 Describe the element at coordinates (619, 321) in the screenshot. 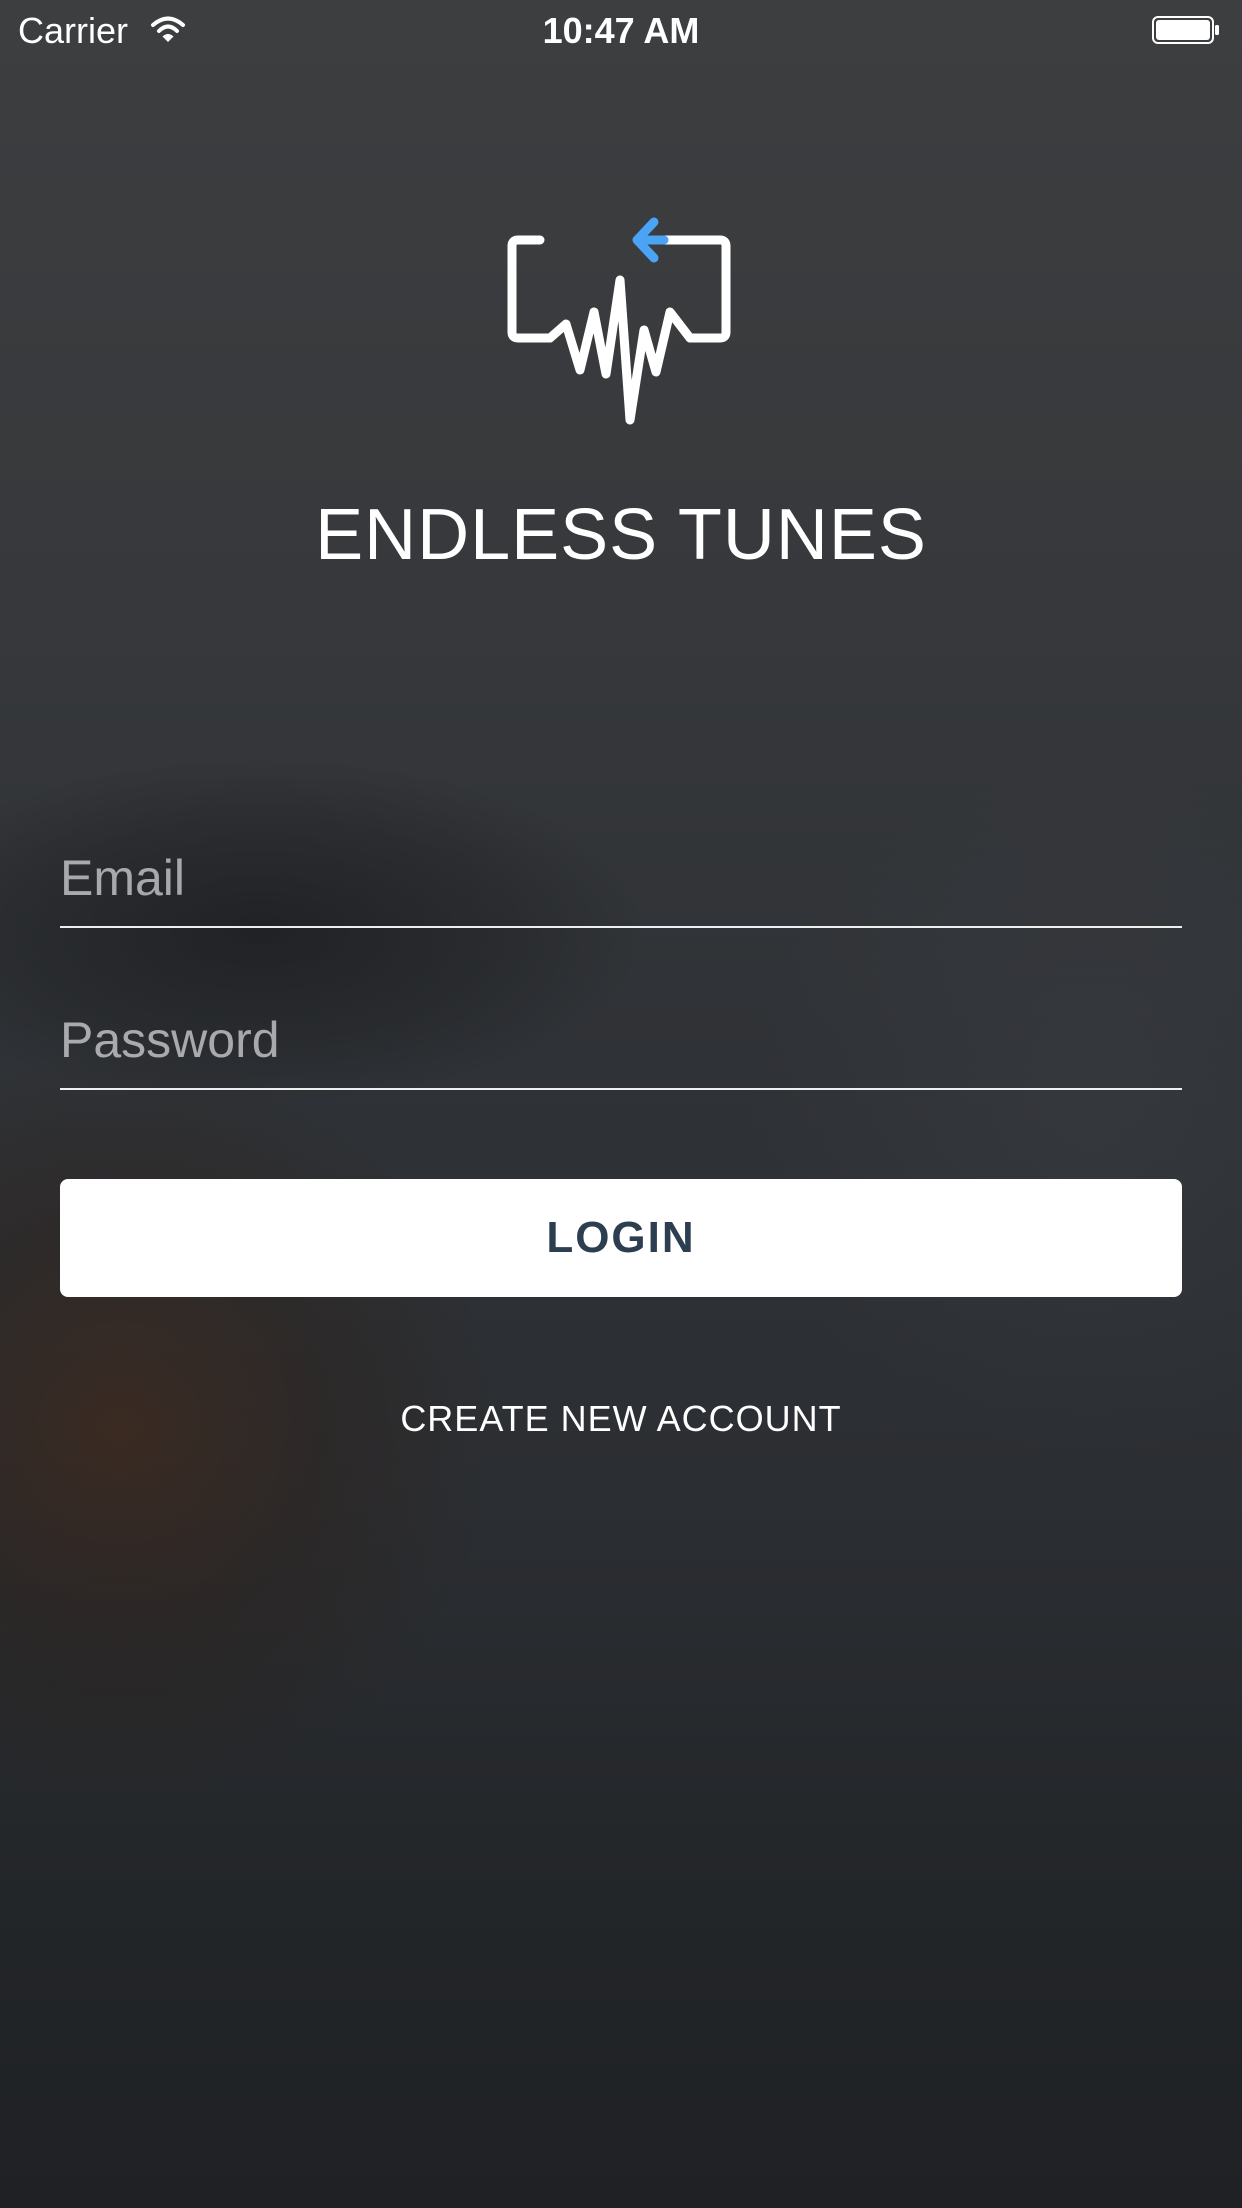

I see `endless-tunes-logo-icon` at that location.